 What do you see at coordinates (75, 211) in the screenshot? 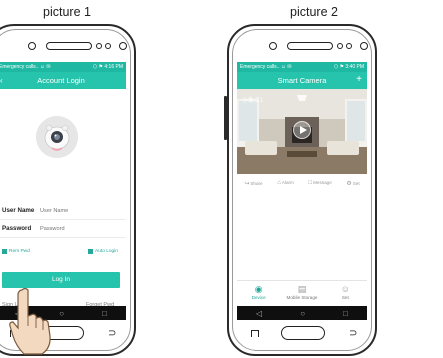
I see `username-input` at bounding box center [75, 211].